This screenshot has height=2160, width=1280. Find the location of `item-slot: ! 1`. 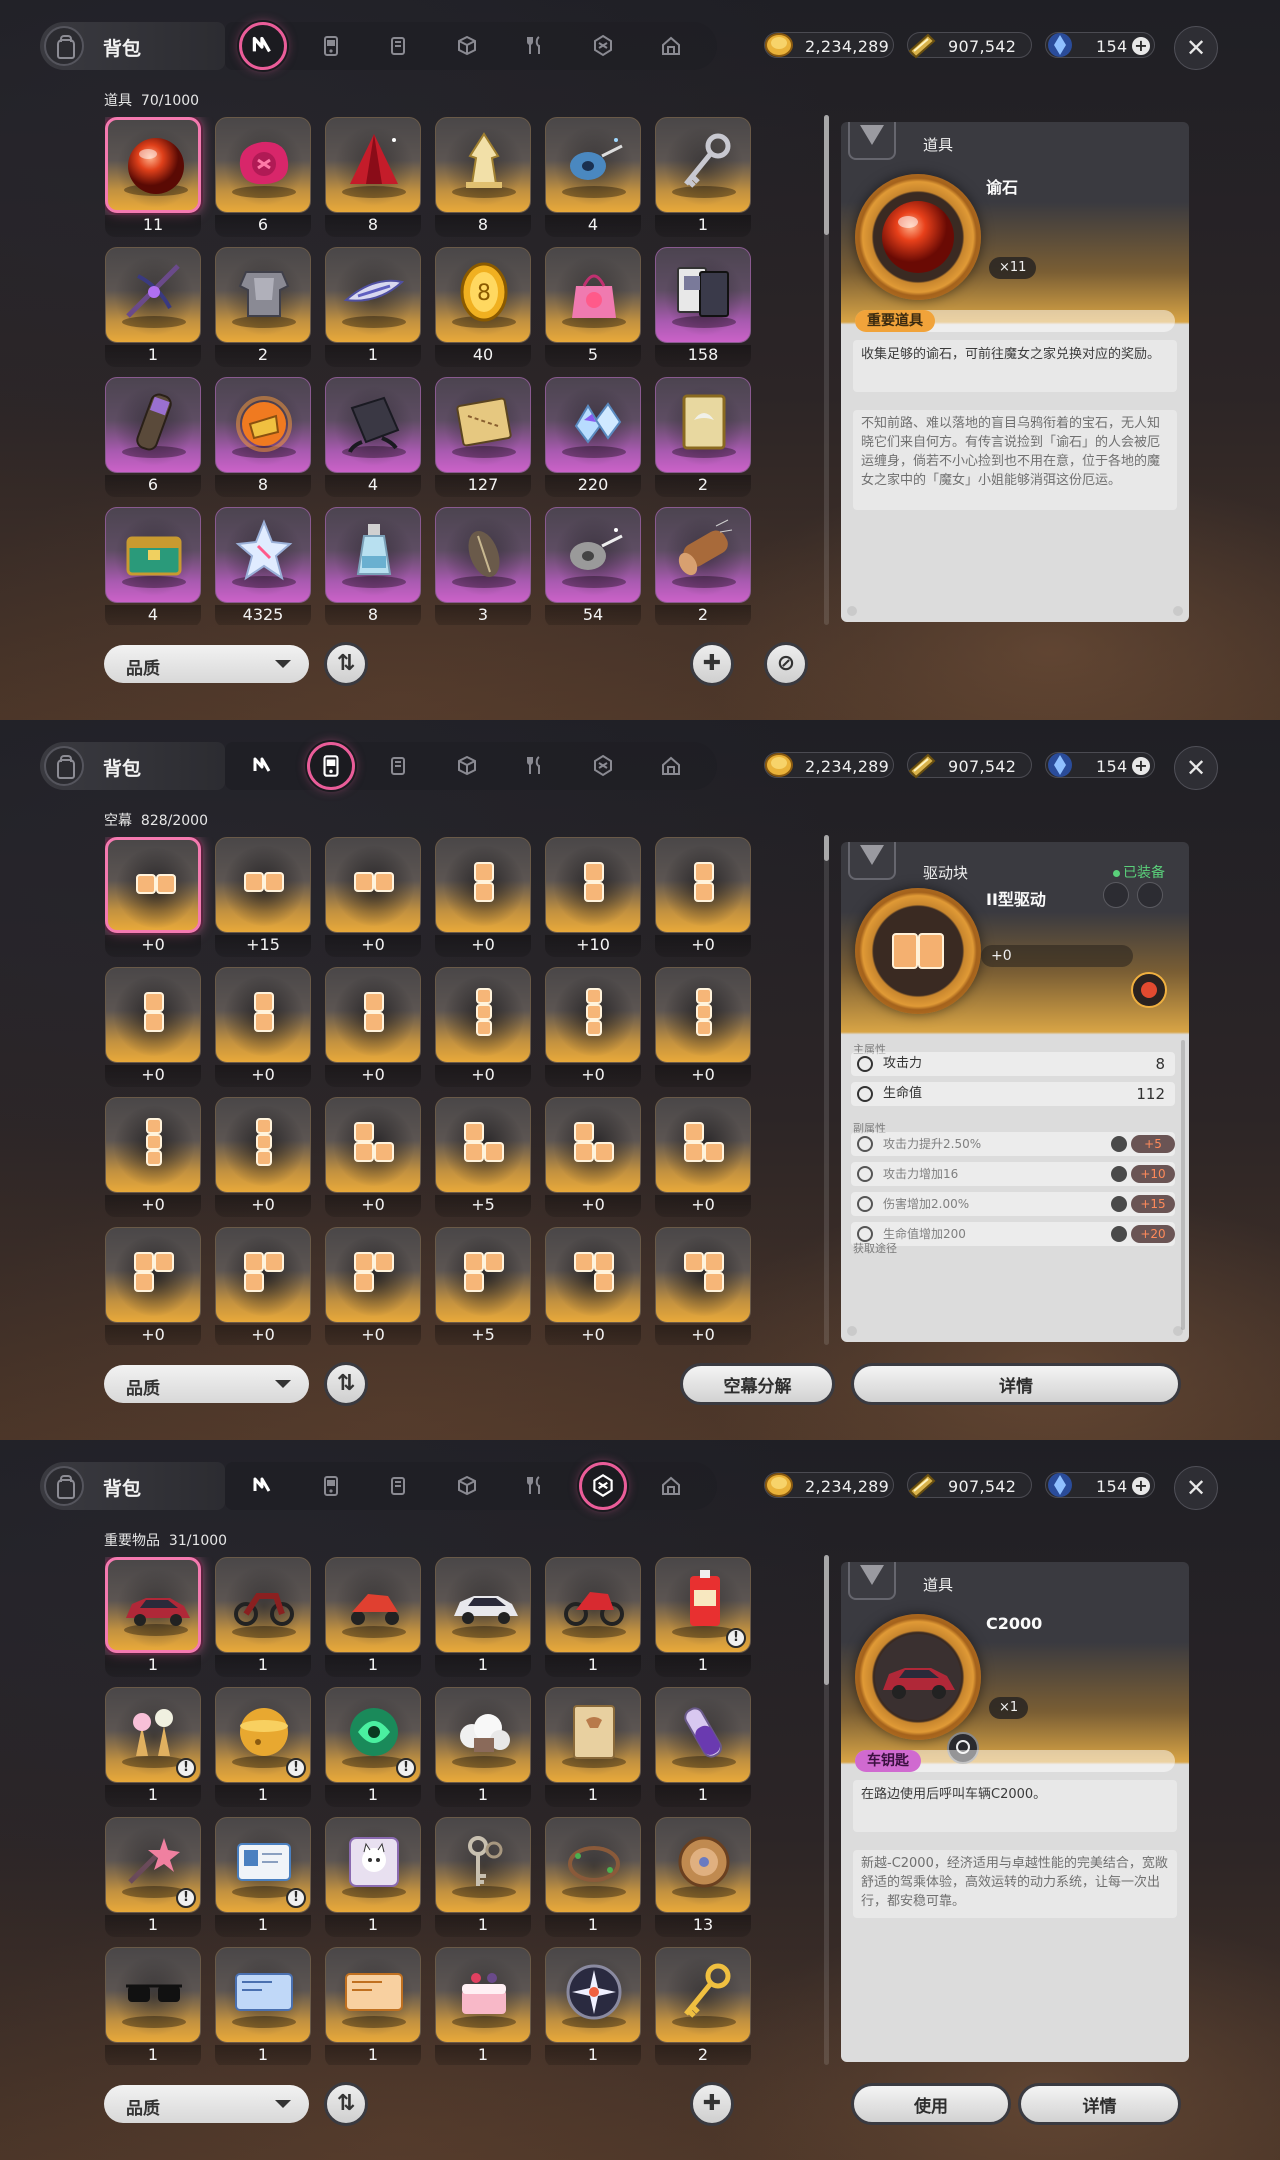

item-slot: ! 1 is located at coordinates (153, 1878).